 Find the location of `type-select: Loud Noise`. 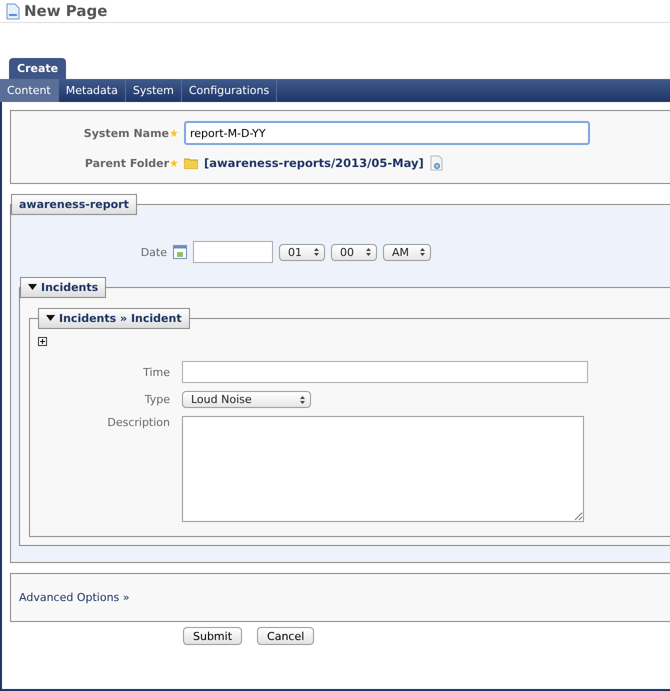

type-select: Loud Noise is located at coordinates (246, 399).